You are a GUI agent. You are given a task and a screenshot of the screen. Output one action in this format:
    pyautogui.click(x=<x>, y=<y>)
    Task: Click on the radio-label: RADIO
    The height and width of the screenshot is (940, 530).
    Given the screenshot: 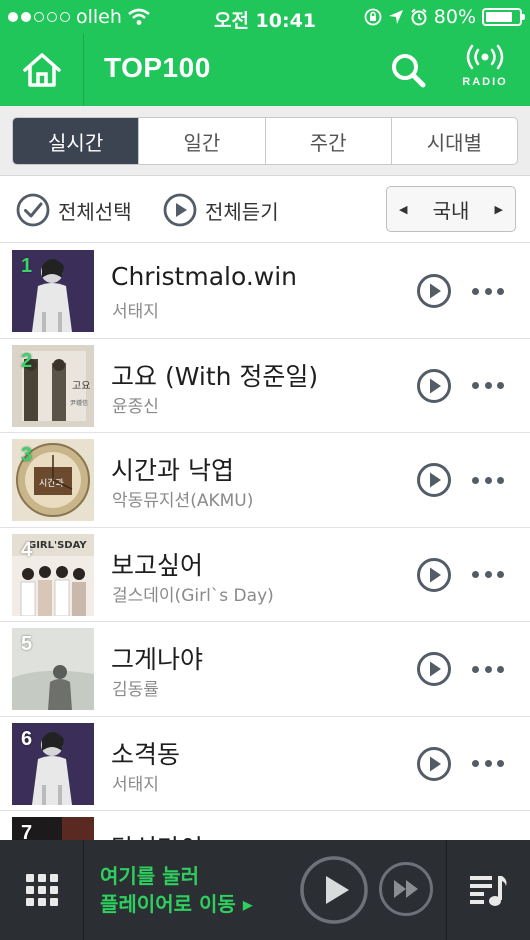 What is the action you would take?
    pyautogui.click(x=485, y=82)
    